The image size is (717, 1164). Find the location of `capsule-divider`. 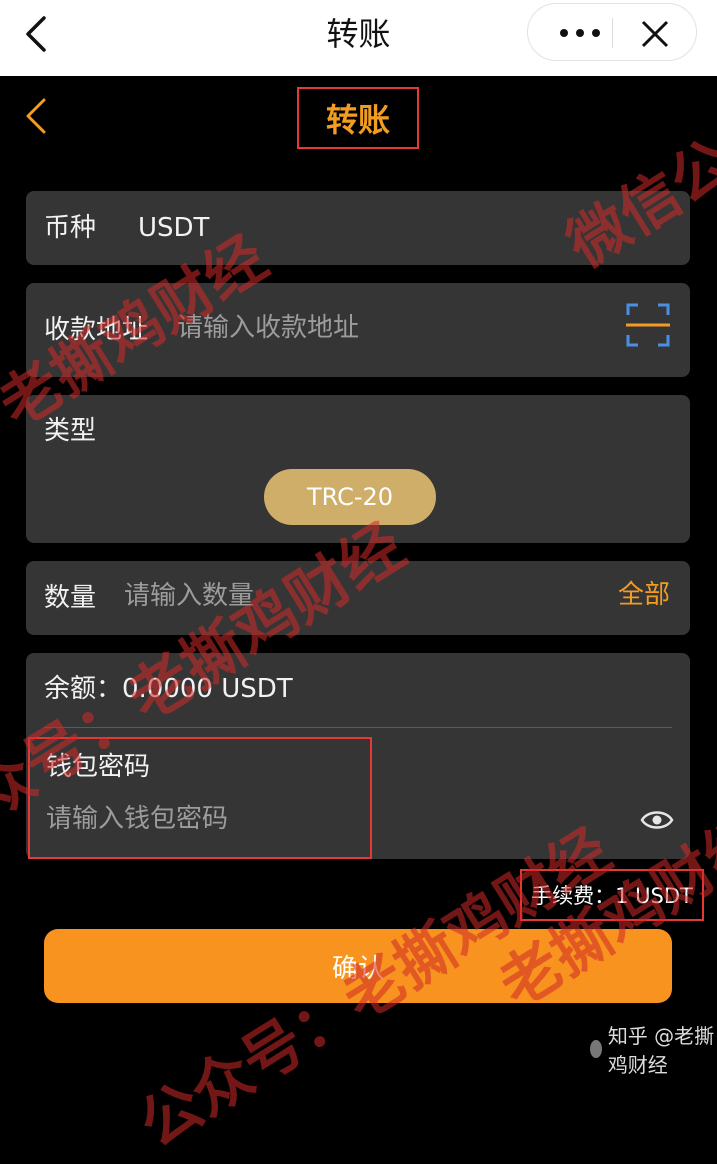

capsule-divider is located at coordinates (612, 33).